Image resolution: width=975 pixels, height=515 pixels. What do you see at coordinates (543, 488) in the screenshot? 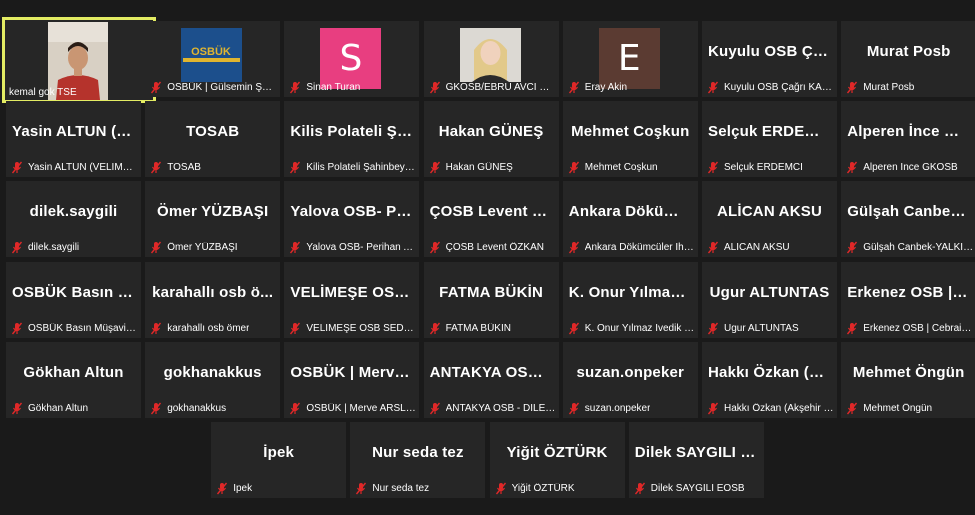
I see `participant-name: Yiğit ÖZTÜRK` at bounding box center [543, 488].